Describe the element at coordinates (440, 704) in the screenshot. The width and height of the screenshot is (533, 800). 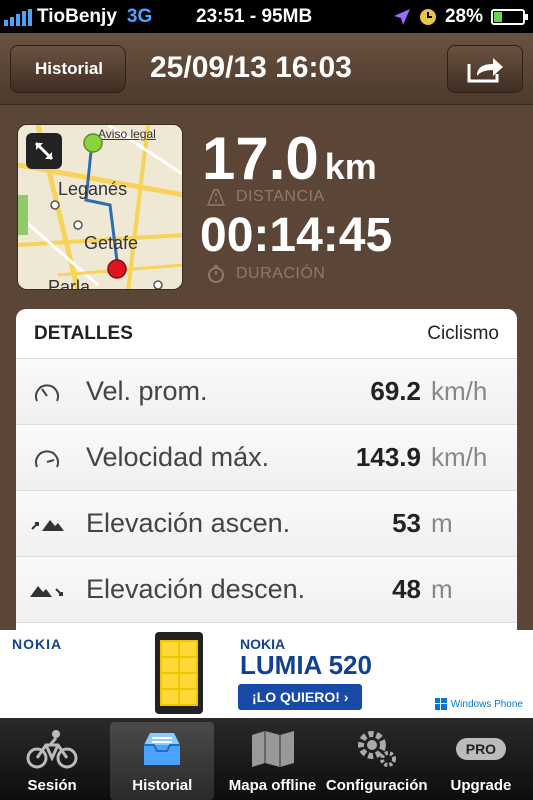
I see `windows-logo-icon` at that location.